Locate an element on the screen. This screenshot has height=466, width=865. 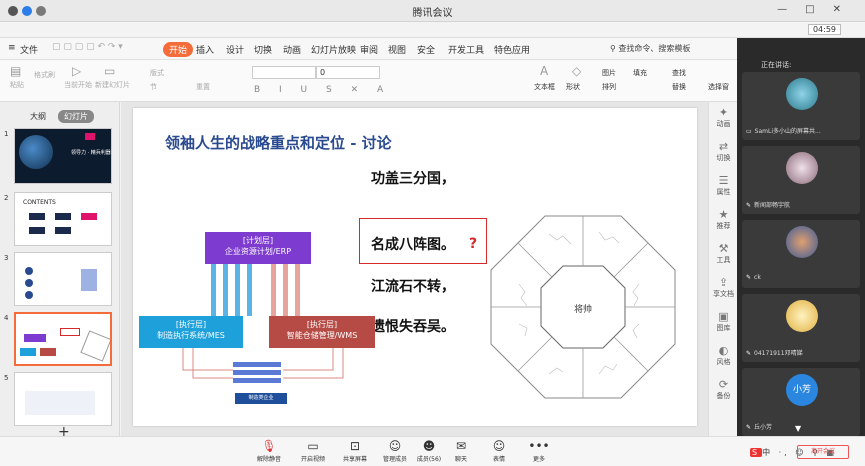
tools-icon: ⚒ is located at coordinates (723, 248).